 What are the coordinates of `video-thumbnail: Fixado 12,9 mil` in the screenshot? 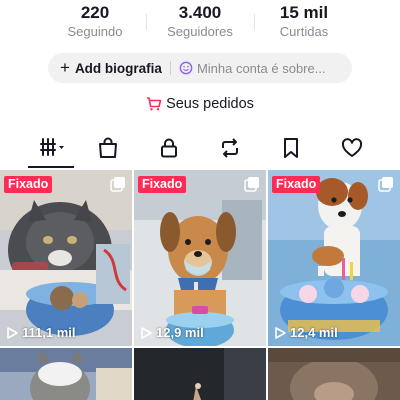 It's located at (200, 258).